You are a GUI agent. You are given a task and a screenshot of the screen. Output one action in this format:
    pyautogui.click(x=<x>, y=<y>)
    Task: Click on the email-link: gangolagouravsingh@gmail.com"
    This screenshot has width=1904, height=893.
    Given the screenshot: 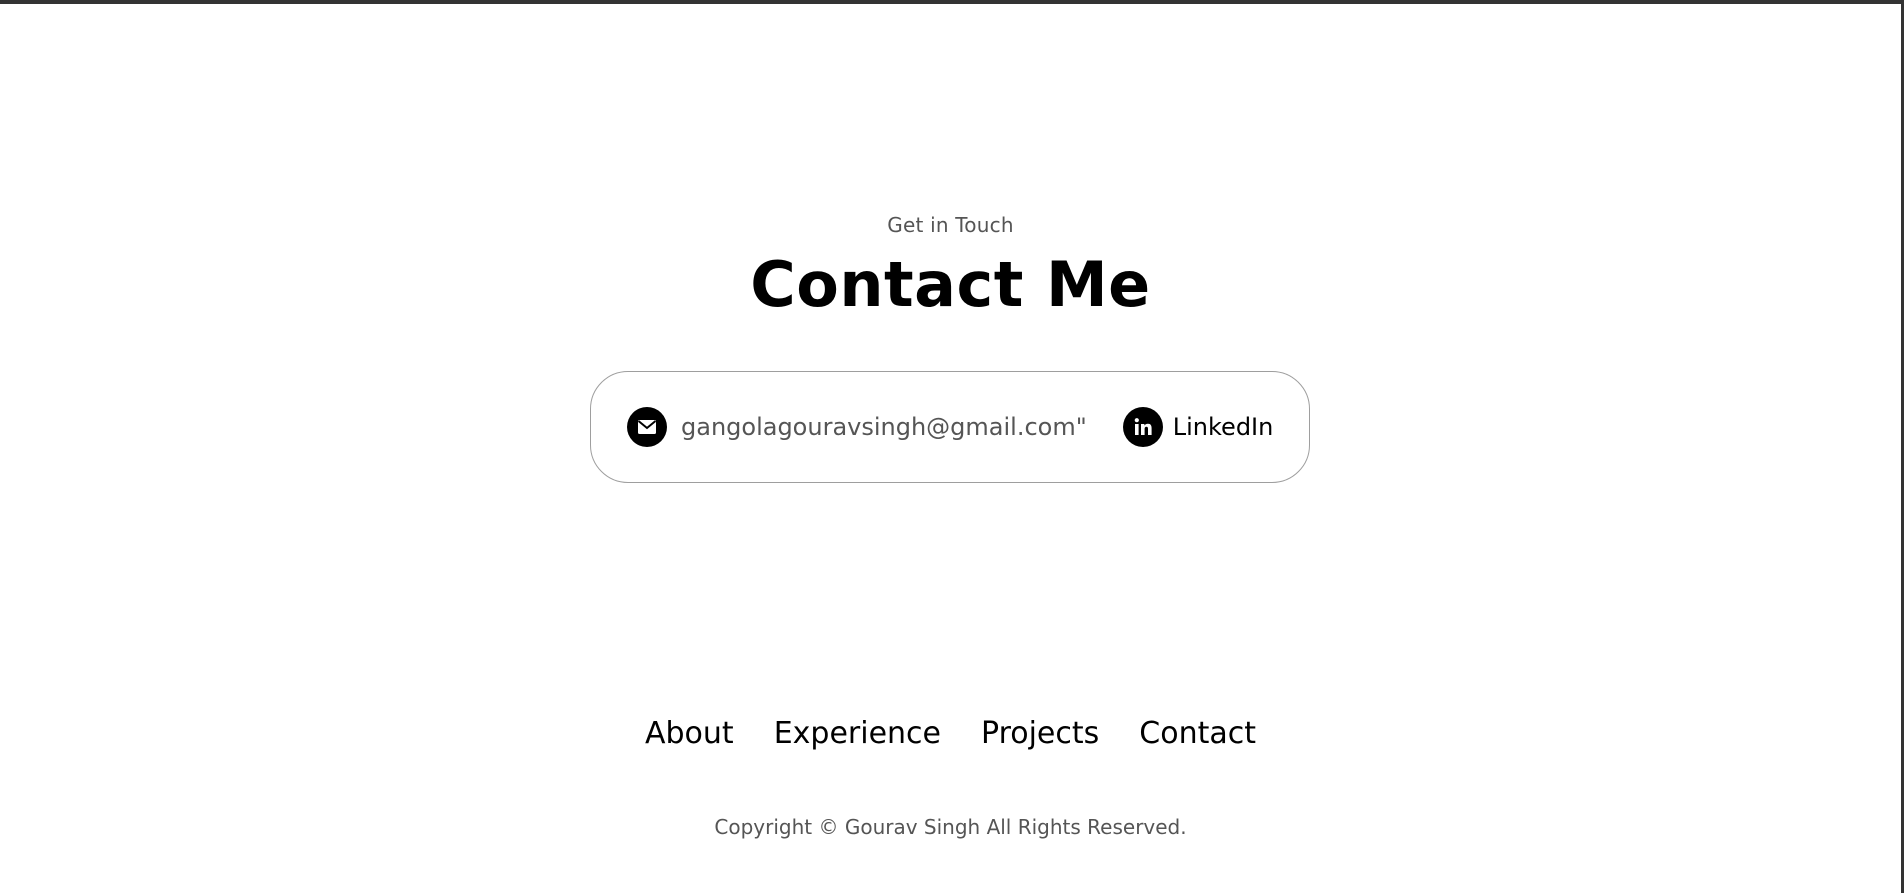 What is the action you would take?
    pyautogui.click(x=857, y=427)
    